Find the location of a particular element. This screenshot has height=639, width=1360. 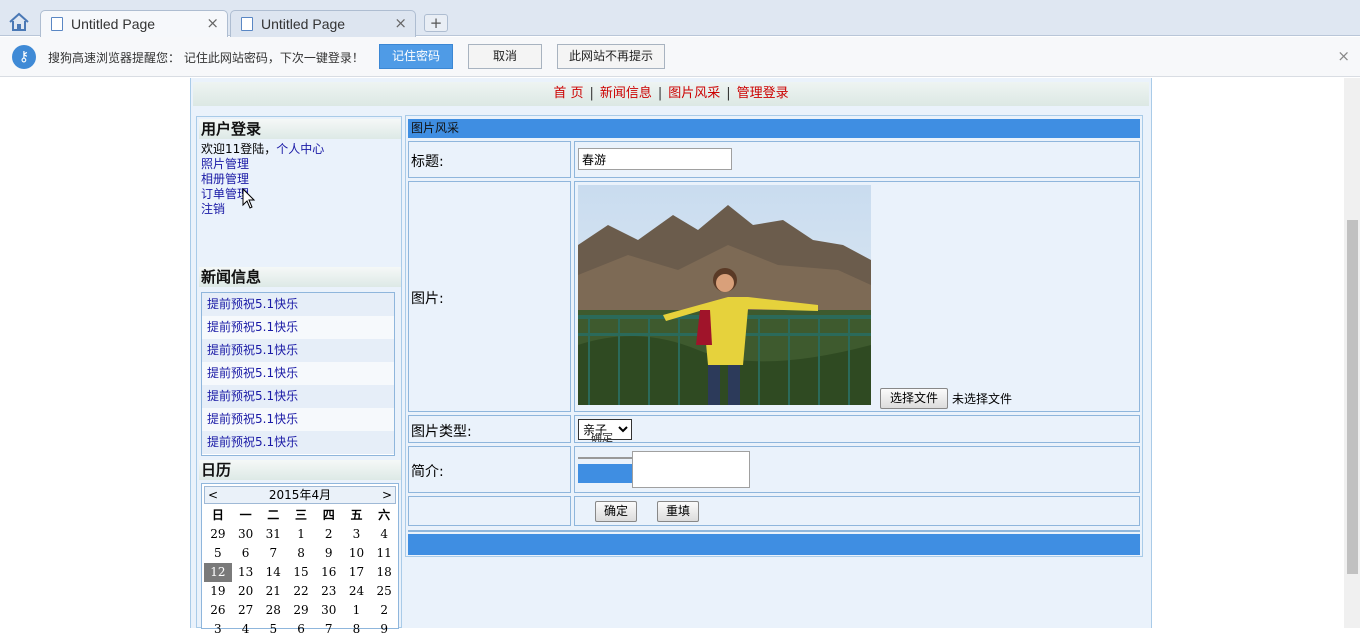

calendar-day: 14 is located at coordinates (273, 572).